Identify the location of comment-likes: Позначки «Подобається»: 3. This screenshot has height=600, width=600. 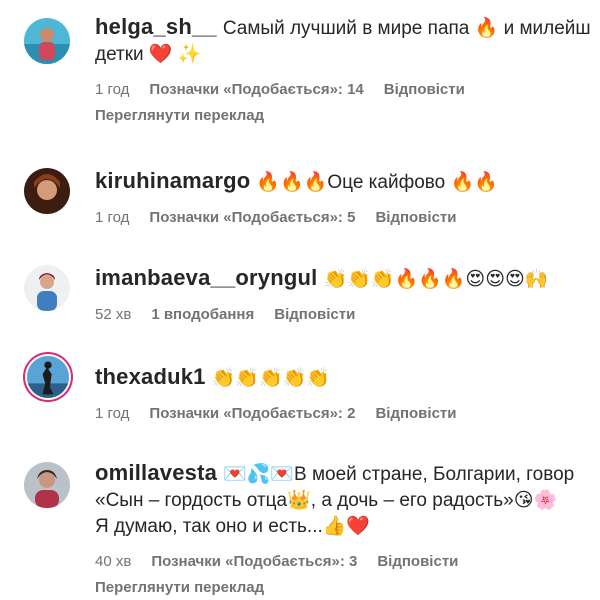
(254, 561).